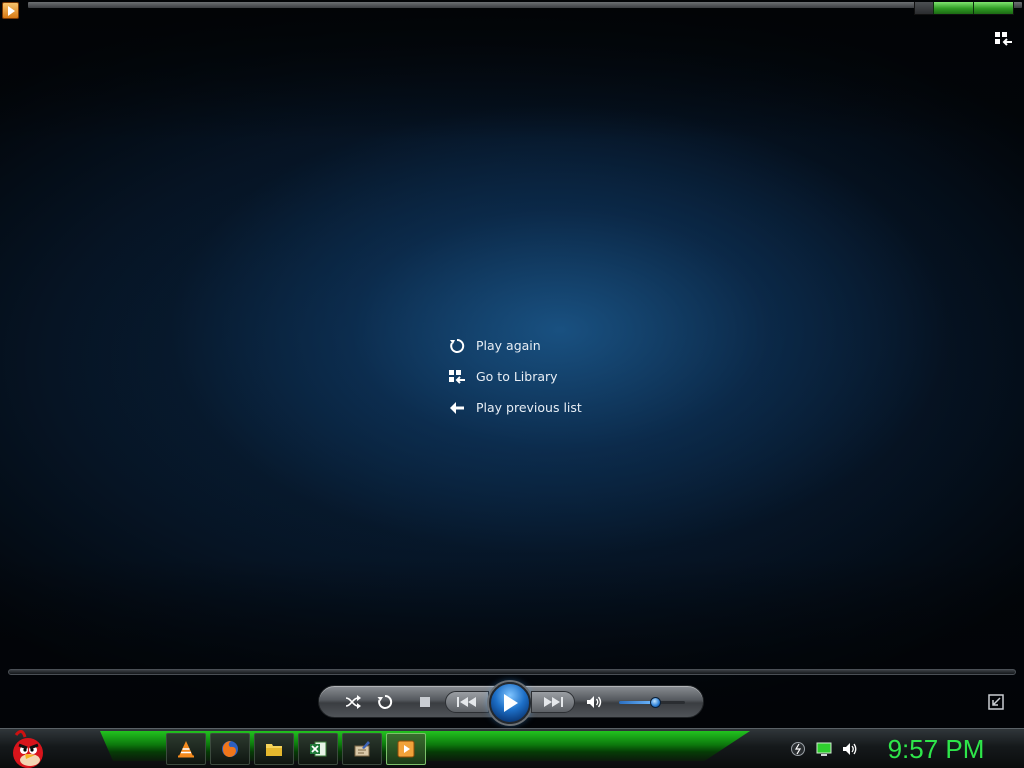  Describe the element at coordinates (353, 702) in the screenshot. I see `shuffle-icon` at that location.